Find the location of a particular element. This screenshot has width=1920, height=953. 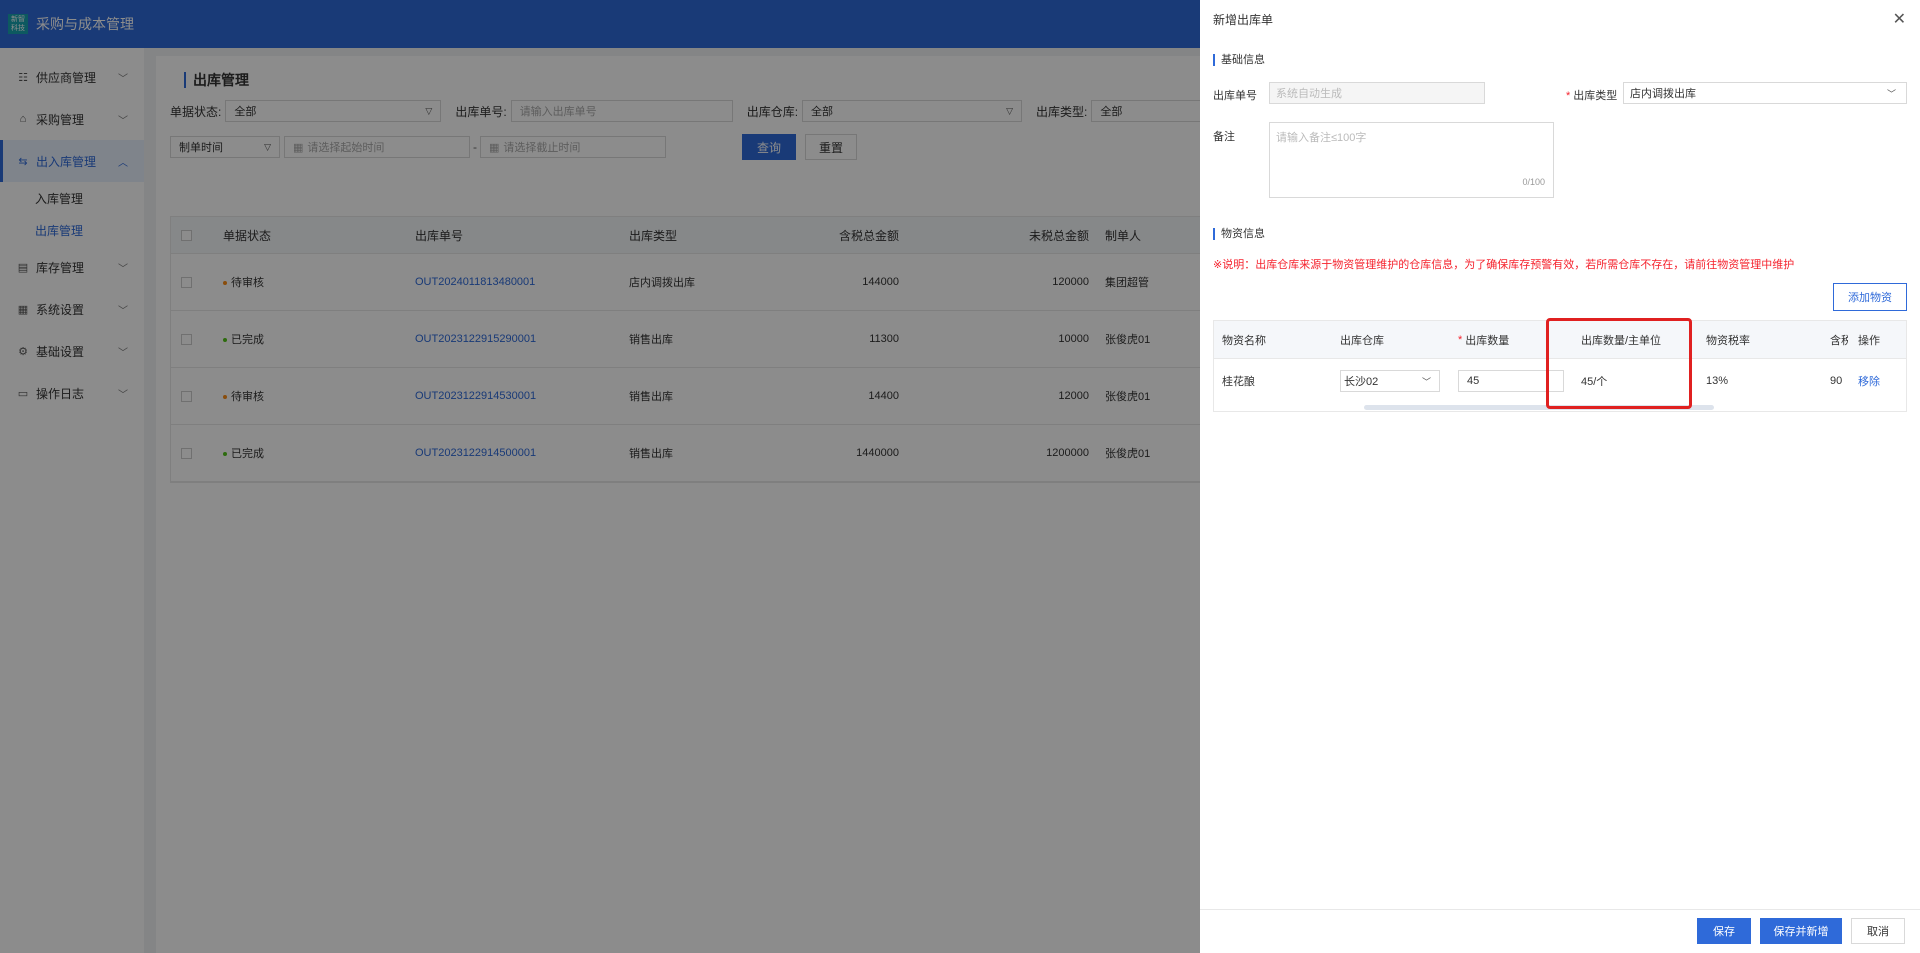

basic-info-title: 基础信息 is located at coordinates (1239, 60).